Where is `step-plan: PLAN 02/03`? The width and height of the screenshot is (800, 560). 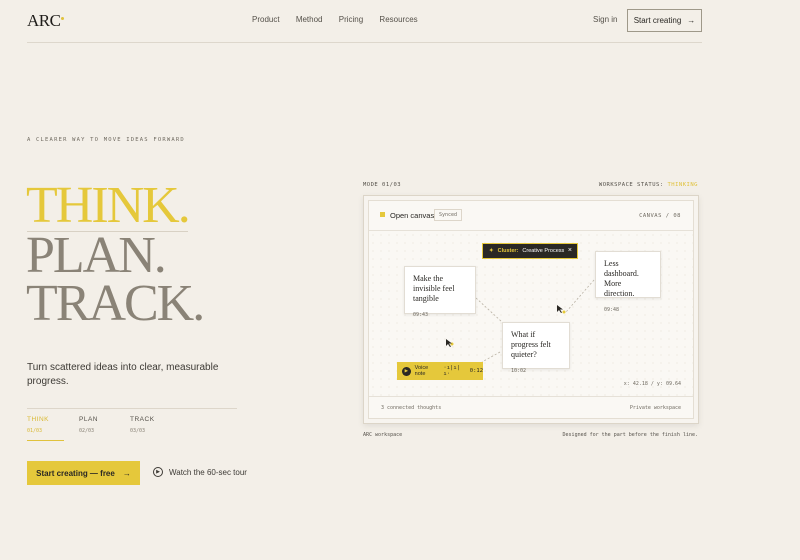
step-plan: PLAN 02/03 is located at coordinates (88, 425).